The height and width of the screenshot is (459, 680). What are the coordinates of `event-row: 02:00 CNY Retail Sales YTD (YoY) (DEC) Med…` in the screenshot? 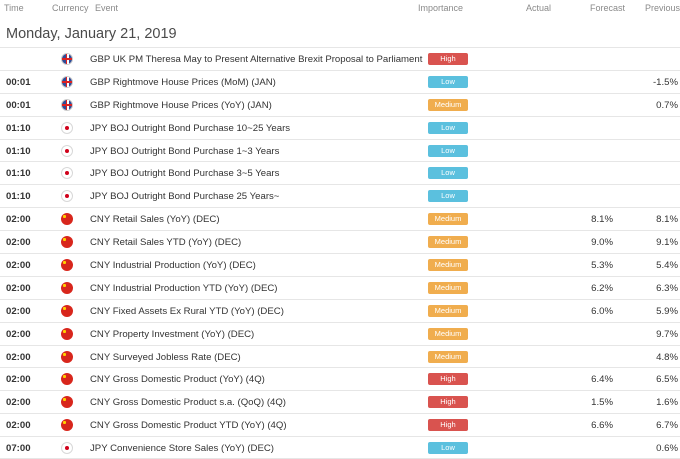 It's located at (340, 241).